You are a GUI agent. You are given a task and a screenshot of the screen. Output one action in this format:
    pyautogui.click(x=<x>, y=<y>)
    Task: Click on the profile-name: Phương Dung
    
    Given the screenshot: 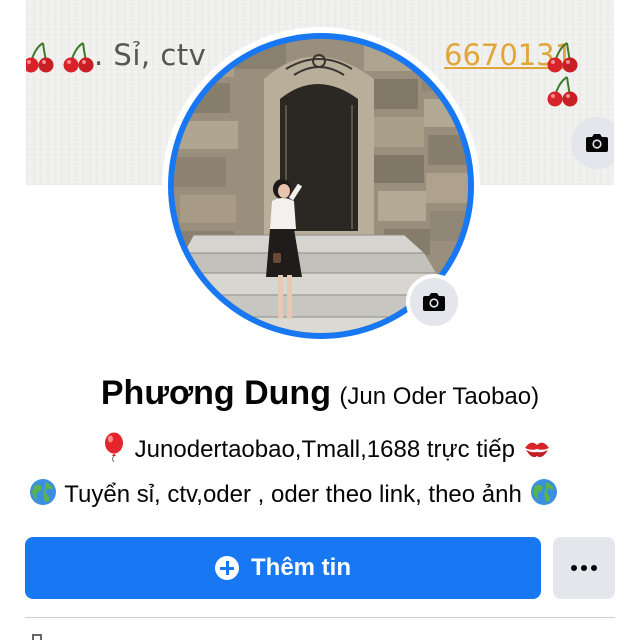 What is the action you would take?
    pyautogui.click(x=215, y=393)
    